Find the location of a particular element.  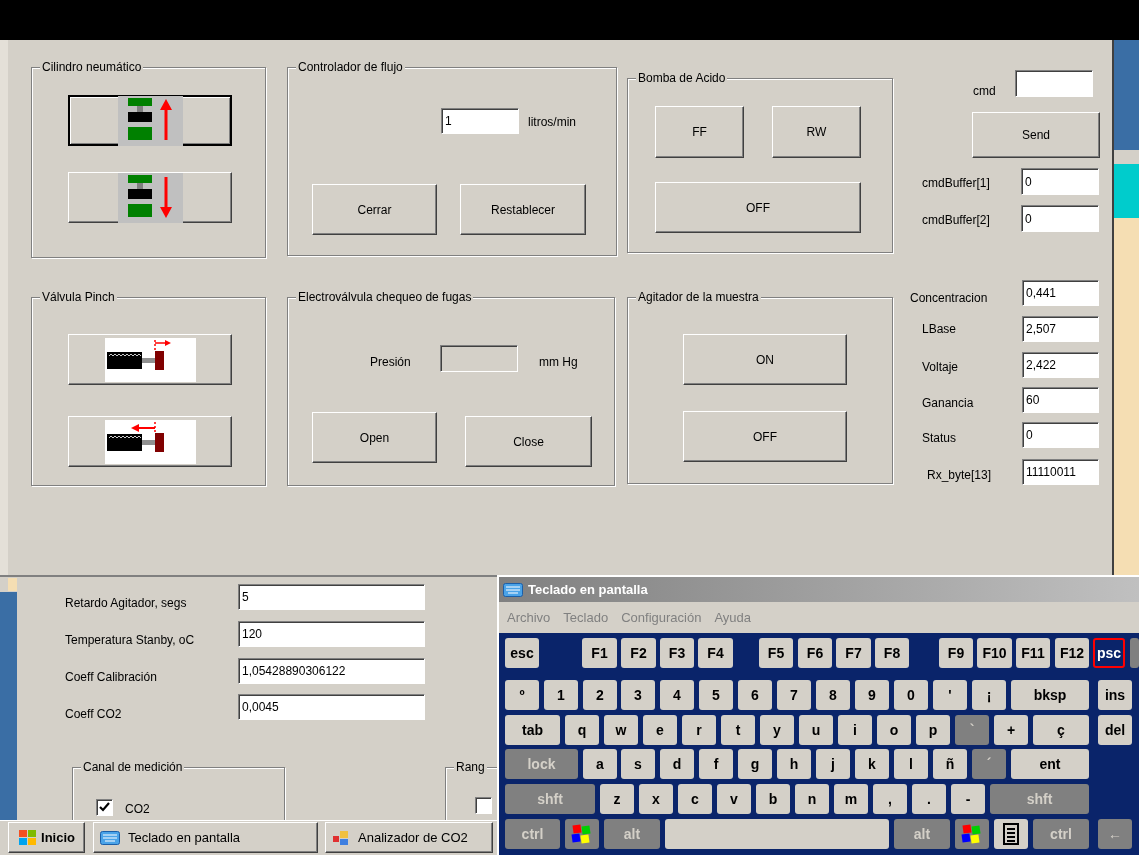

keyboard-key: F7 is located at coordinates (853, 653).